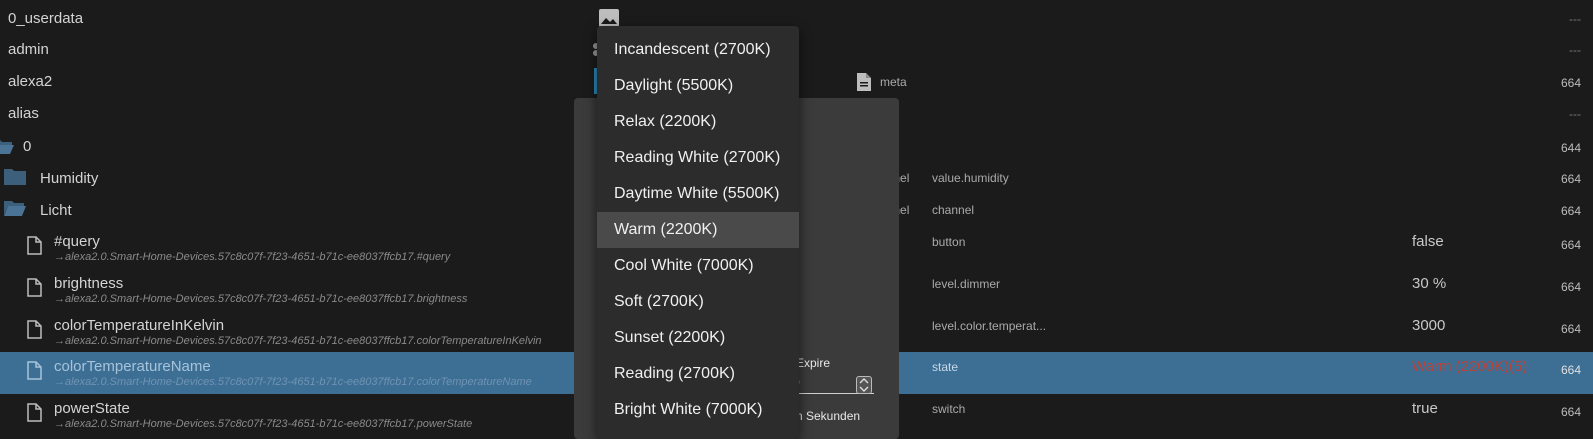 The image size is (1593, 439). Describe the element at coordinates (30, 81) in the screenshot. I see `tree-item-label: alexa2` at that location.